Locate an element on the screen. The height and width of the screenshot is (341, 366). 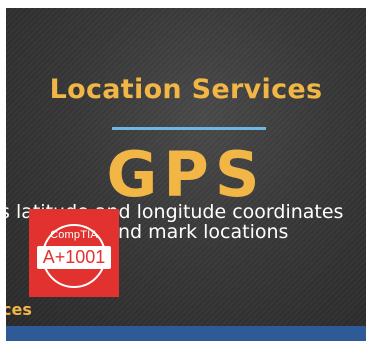
badge-code: A+1001 is located at coordinates (74, 257).